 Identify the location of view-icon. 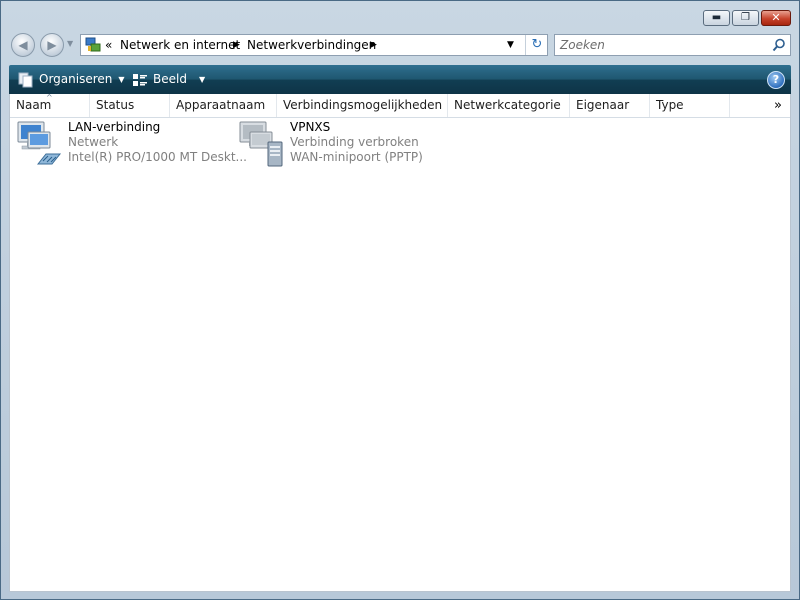
(140, 79).